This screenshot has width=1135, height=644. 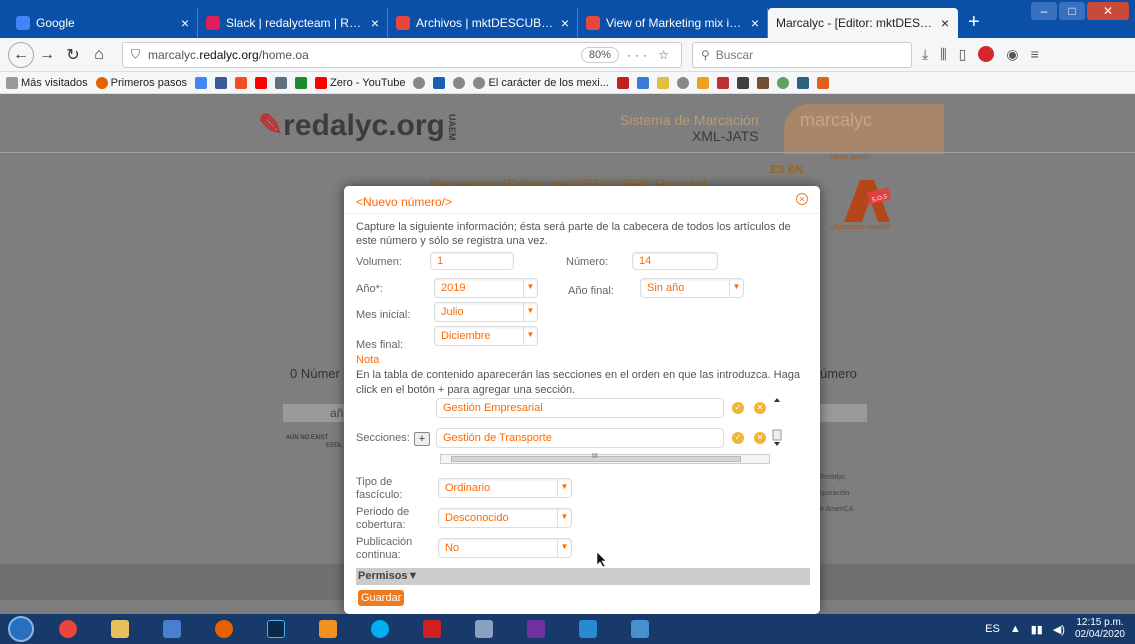 I want to click on taskbar-media, so click(x=172, y=629).